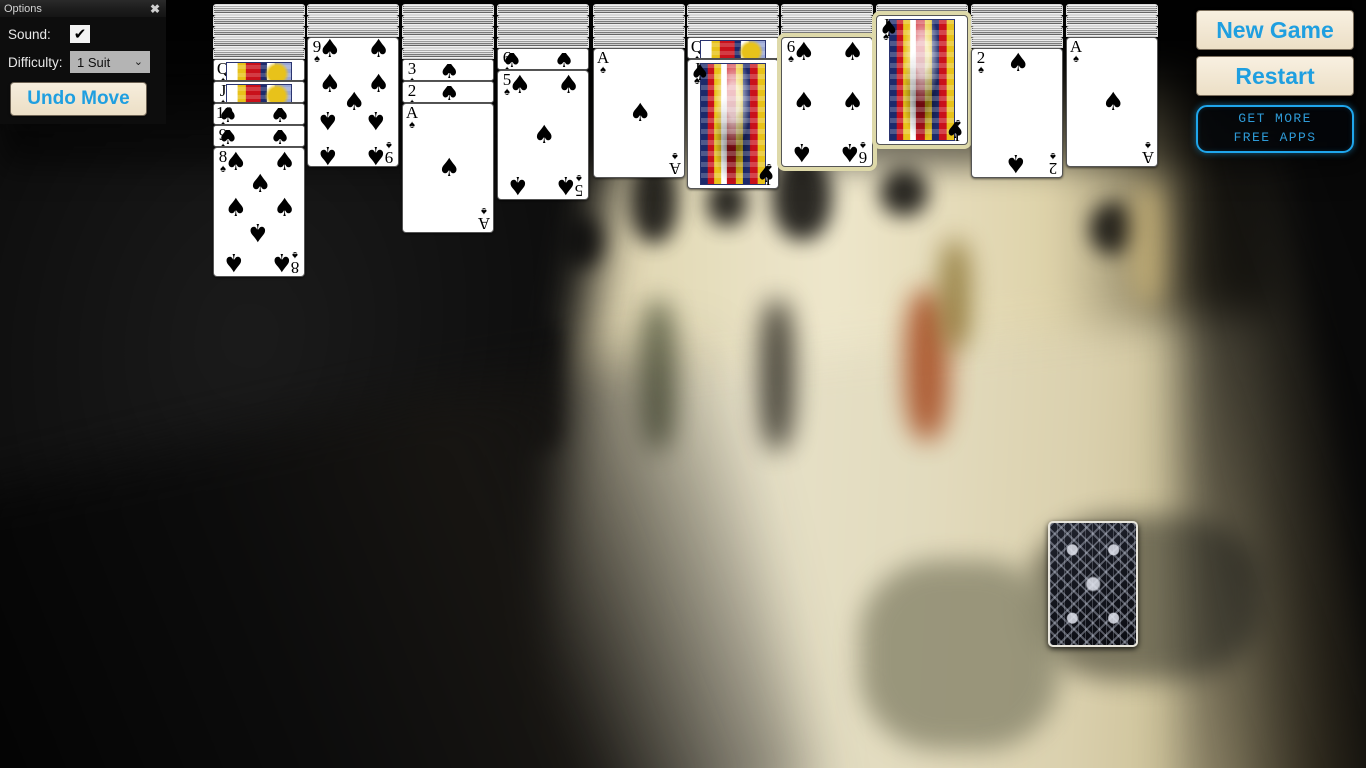 Image resolution: width=1366 pixels, height=768 pixels. Describe the element at coordinates (110, 62) in the screenshot. I see `difficulty-select: 1 Suit ⌄` at that location.